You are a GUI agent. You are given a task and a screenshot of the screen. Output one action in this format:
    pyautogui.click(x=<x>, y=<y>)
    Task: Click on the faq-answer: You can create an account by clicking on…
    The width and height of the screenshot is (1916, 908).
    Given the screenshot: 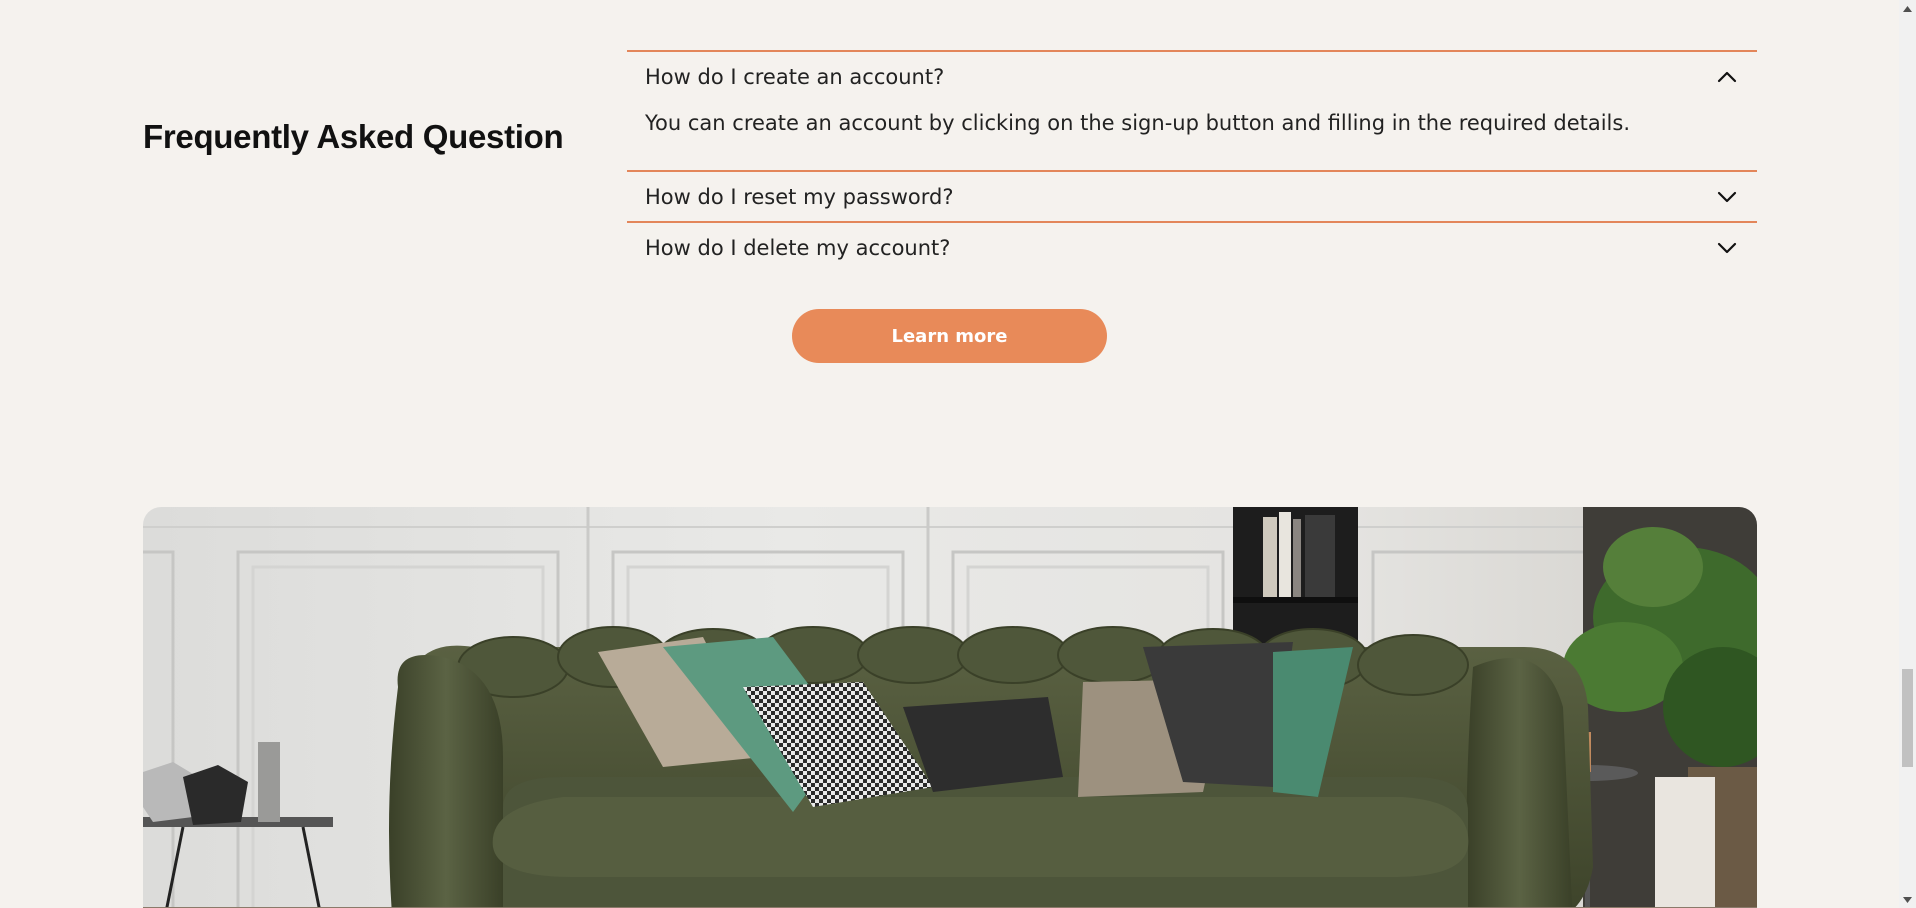 What is the action you would take?
    pyautogui.click(x=1138, y=123)
    